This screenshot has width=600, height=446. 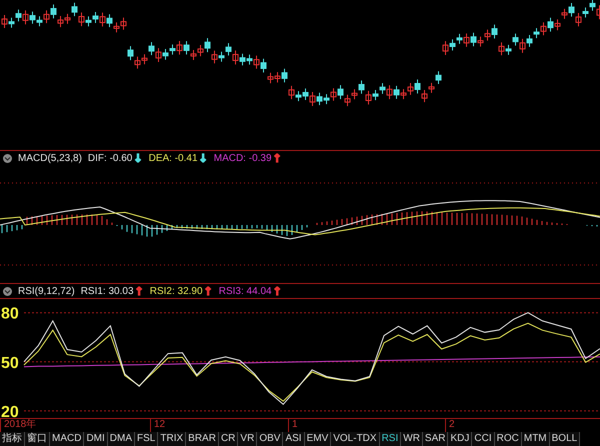 I want to click on axis-label: 20, so click(x=10, y=411).